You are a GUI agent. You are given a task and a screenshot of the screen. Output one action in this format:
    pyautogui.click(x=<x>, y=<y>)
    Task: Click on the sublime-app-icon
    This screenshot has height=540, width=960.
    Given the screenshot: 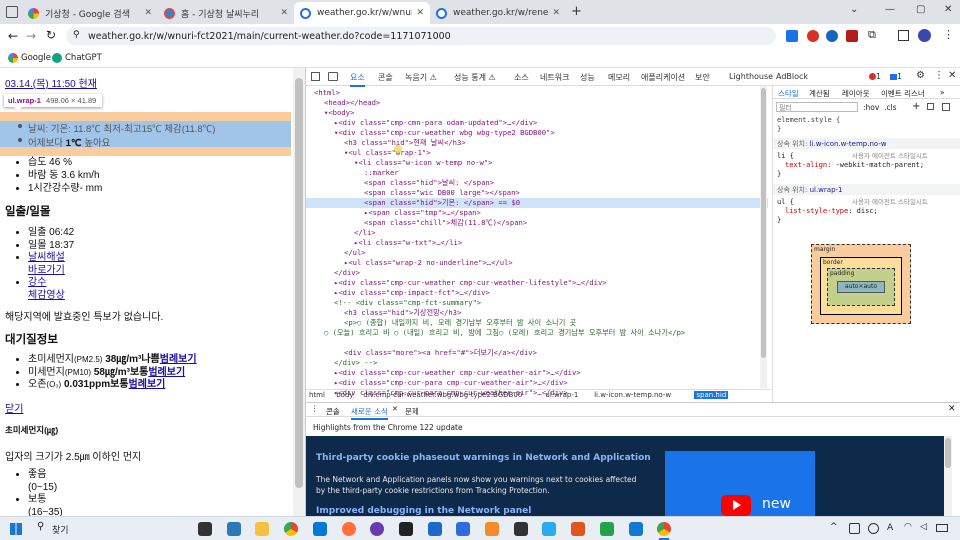 What is the action you would take?
    pyautogui.click(x=492, y=529)
    